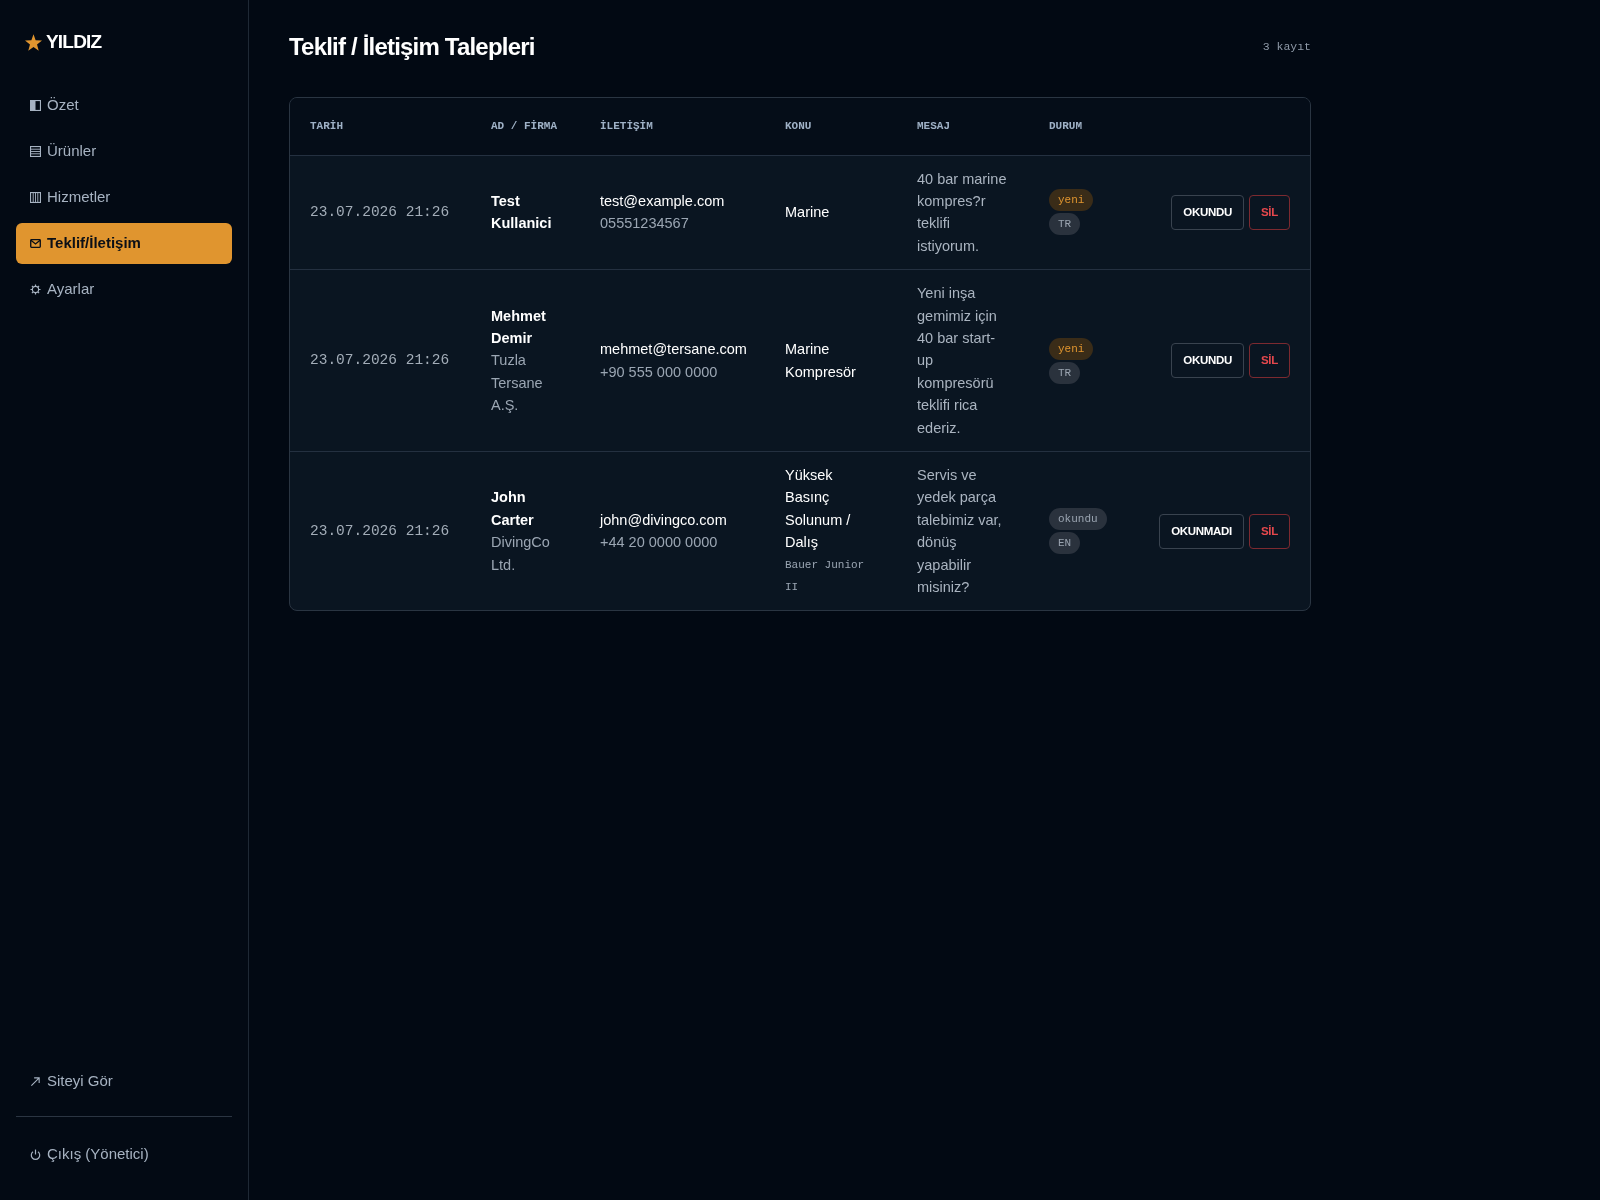 Image resolution: width=1600 pixels, height=1200 pixels. Describe the element at coordinates (1286, 47) in the screenshot. I see `record-count: 3 kayıt` at that location.